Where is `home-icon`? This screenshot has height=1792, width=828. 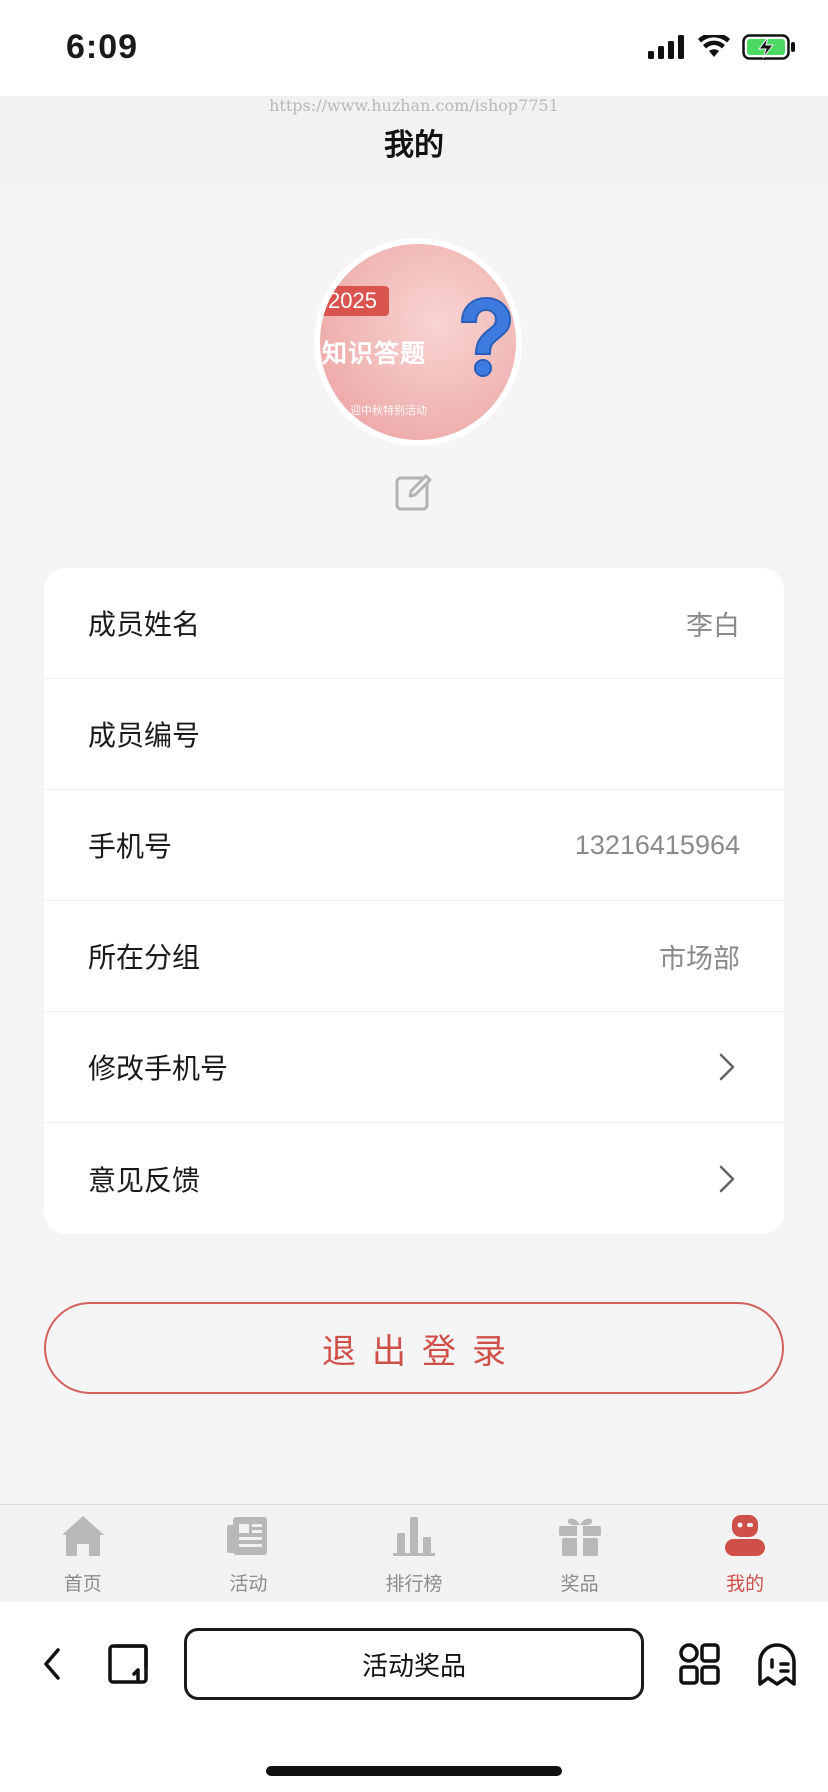
home-icon is located at coordinates (82, 1536).